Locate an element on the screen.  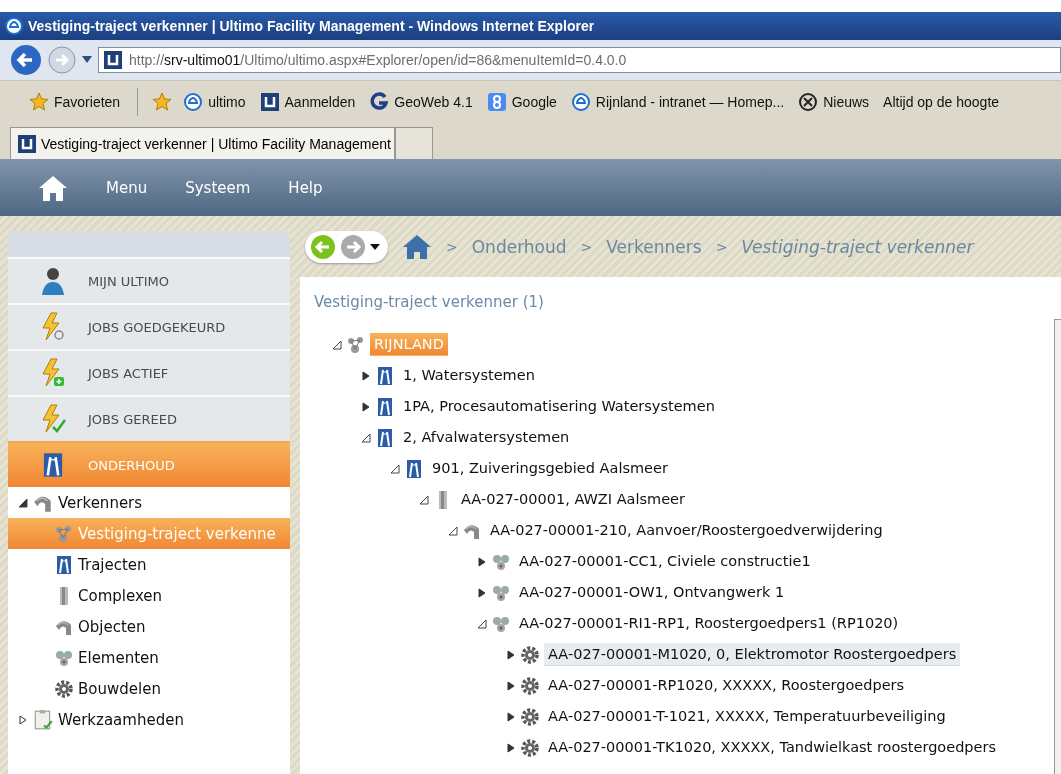
favorite-link: Altijd op de hoogte is located at coordinates (941, 102).